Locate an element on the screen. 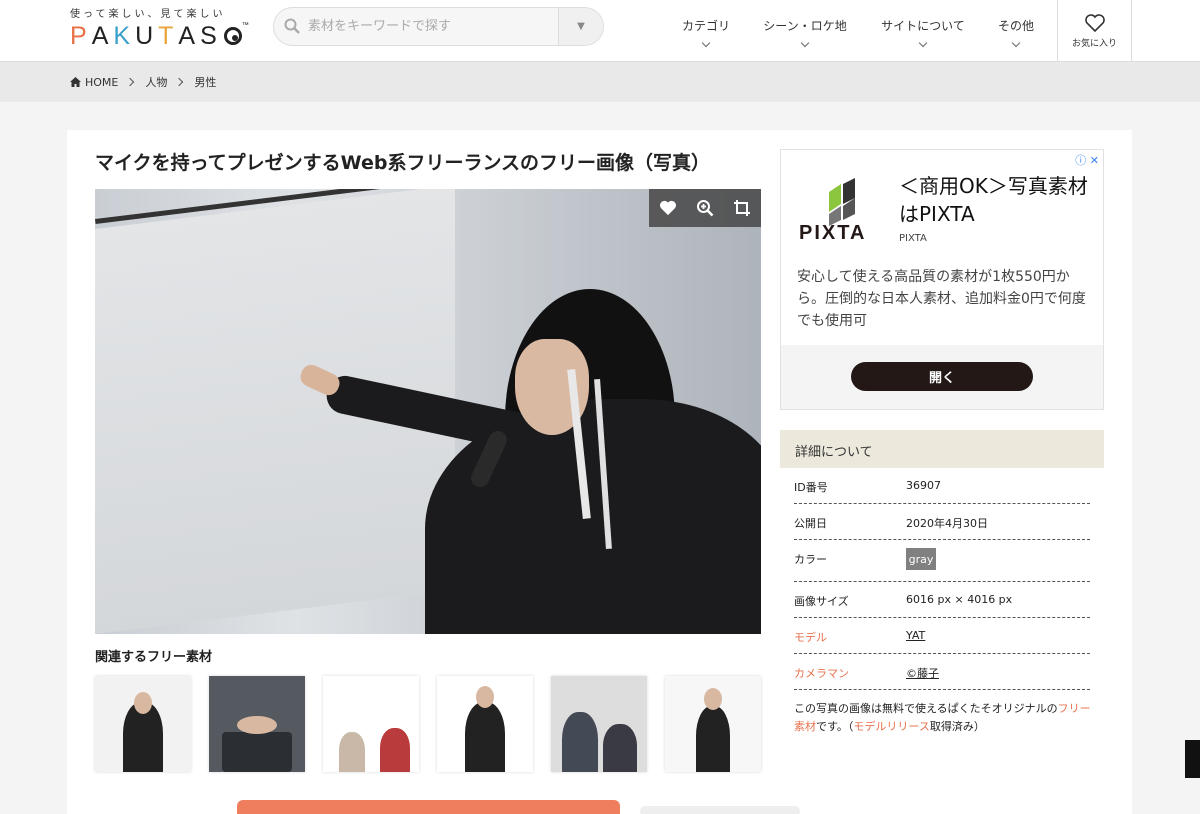 Image resolution: width=1200 pixels, height=814 pixels. favorite-photo-button is located at coordinates (668, 208).